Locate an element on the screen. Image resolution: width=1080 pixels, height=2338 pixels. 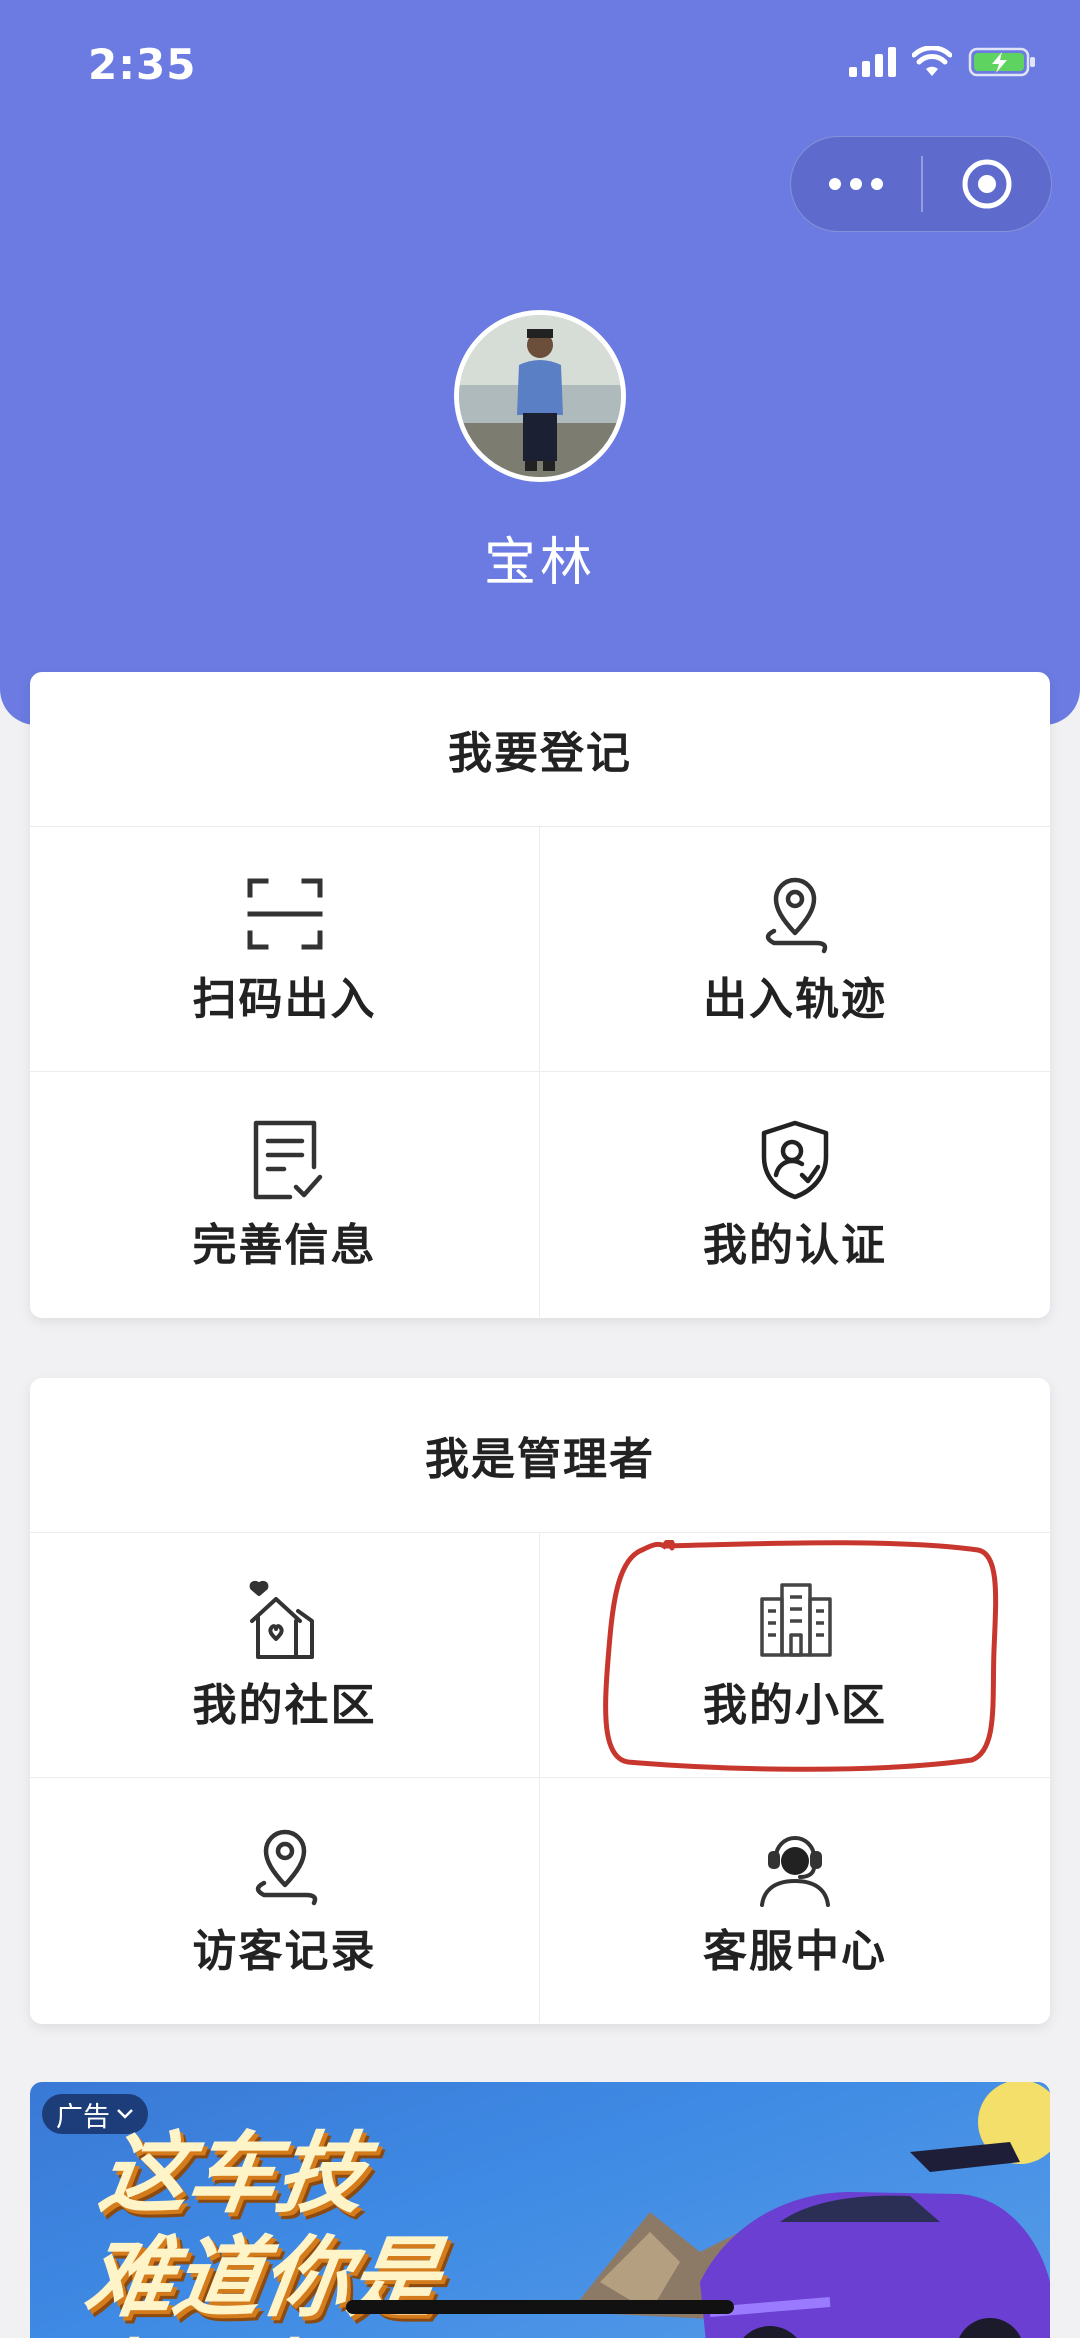
register-card-title: 我要登记 is located at coordinates (540, 749).